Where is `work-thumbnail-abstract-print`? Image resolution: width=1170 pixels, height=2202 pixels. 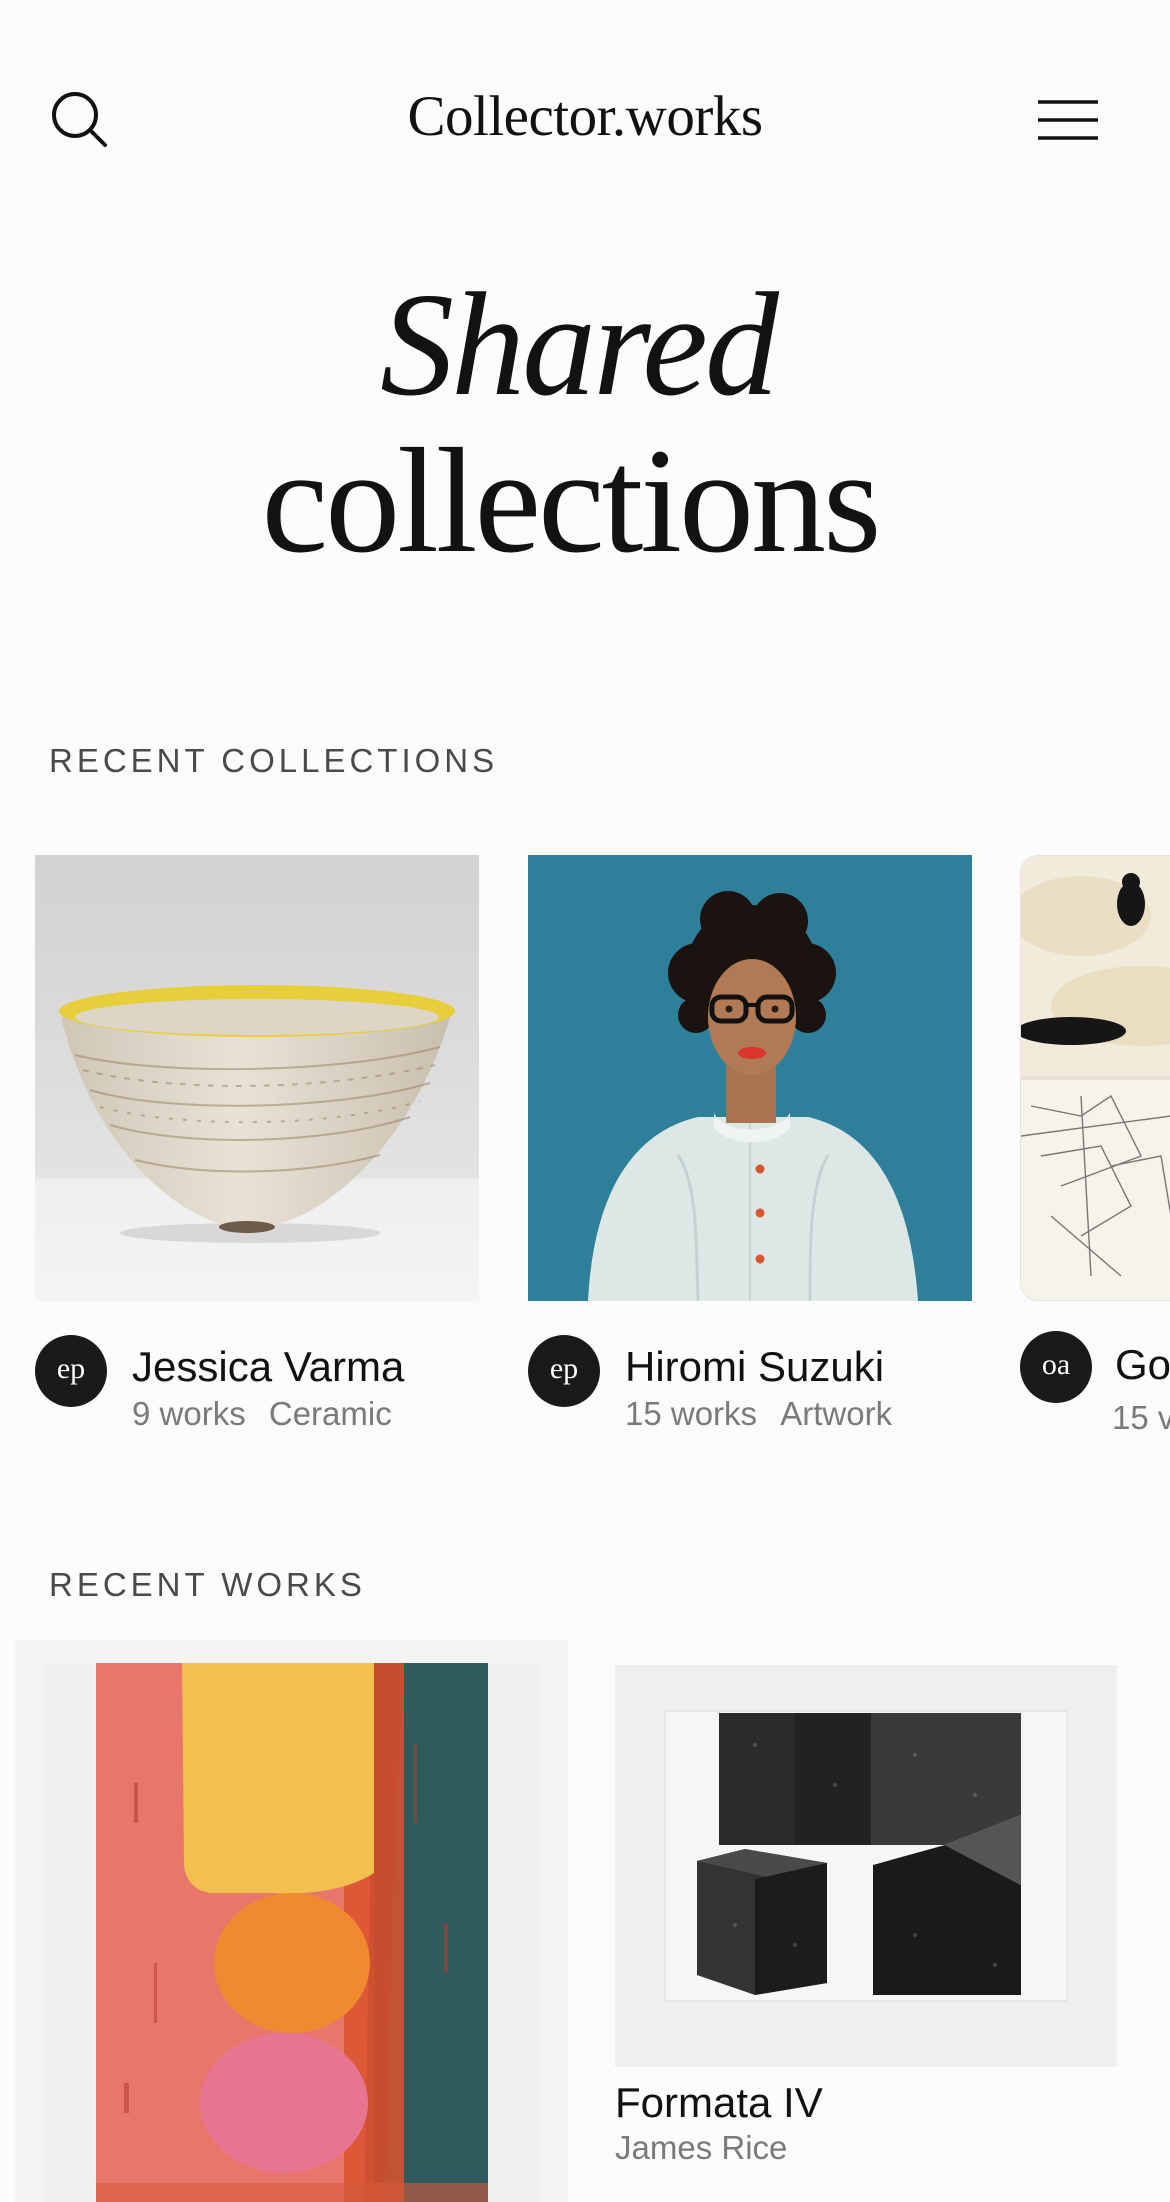
work-thumbnail-abstract-print is located at coordinates (292, 1932).